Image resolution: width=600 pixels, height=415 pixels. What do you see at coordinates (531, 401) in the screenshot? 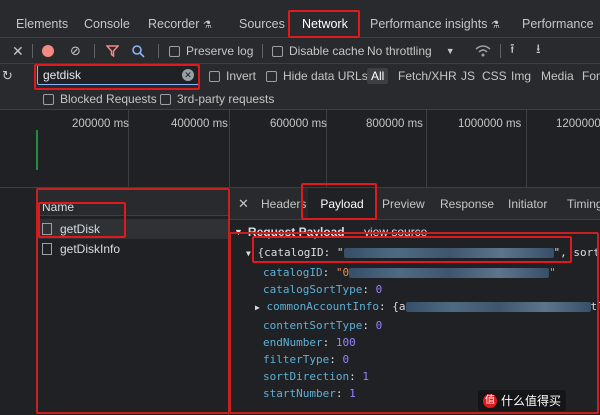
I see `watermark-text: 什么值得买` at bounding box center [531, 401].